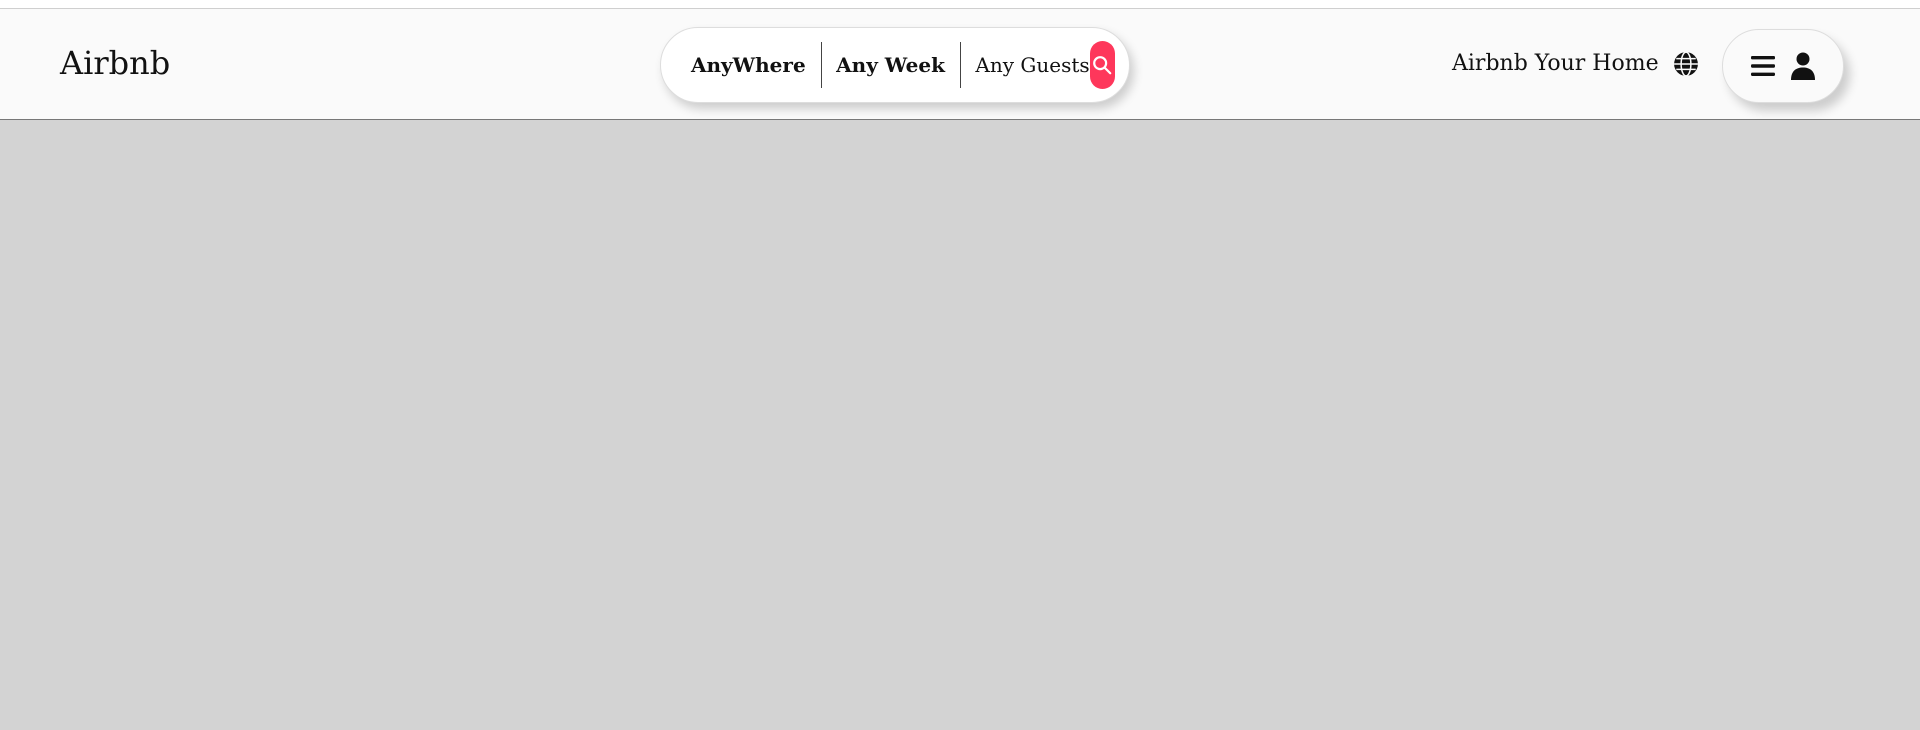  I want to click on search-bar: AnyWhere Any Week Any Guests, so click(895, 65).